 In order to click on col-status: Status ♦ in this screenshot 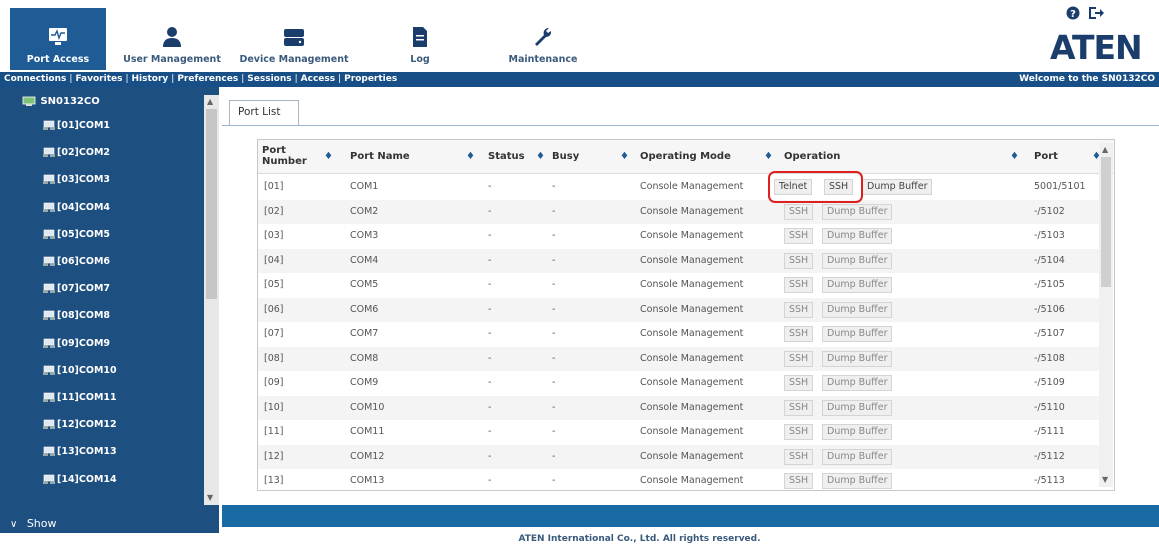, I will do `click(518, 157)`.